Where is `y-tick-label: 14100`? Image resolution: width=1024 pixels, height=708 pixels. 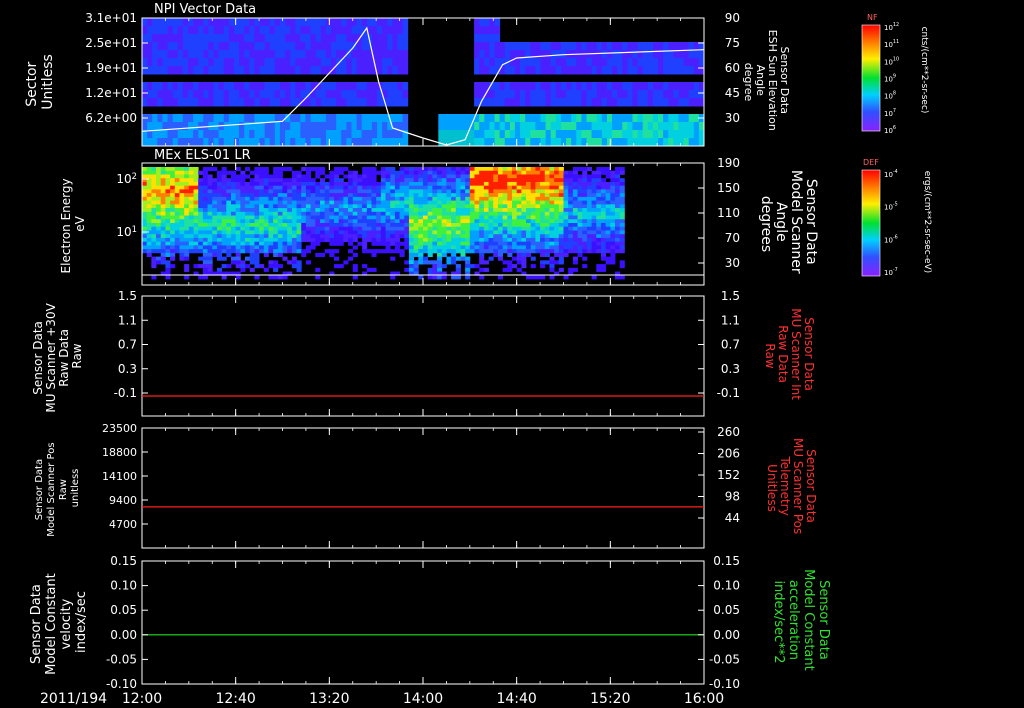 y-tick-label: 14100 is located at coordinates (119, 476).